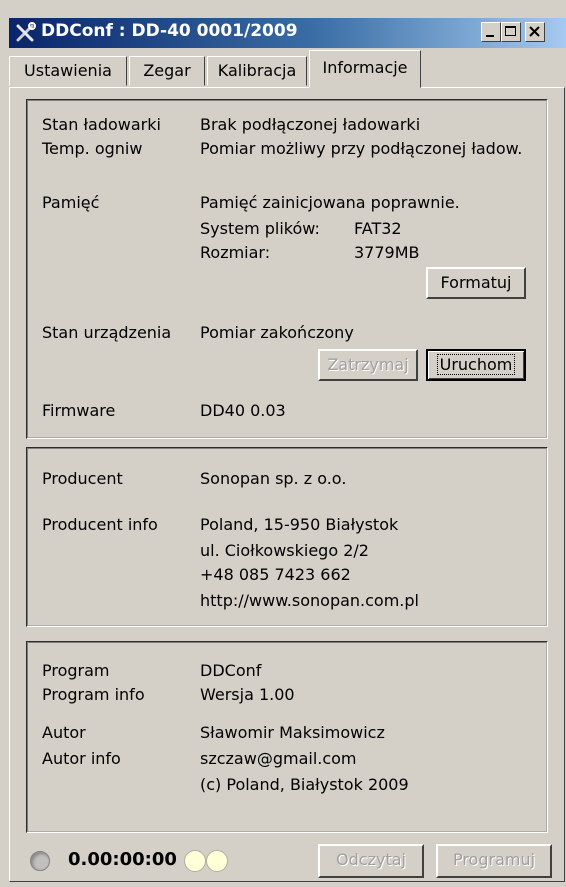  What do you see at coordinates (79, 410) in the screenshot?
I see `firmware-label: Firmware` at bounding box center [79, 410].